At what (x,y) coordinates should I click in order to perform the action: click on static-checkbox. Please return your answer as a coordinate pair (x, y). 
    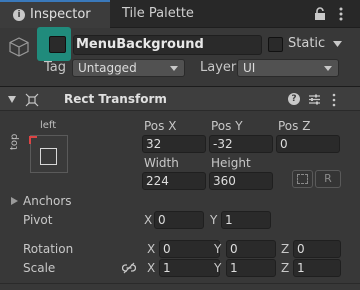
    Looking at the image, I should click on (275, 44).